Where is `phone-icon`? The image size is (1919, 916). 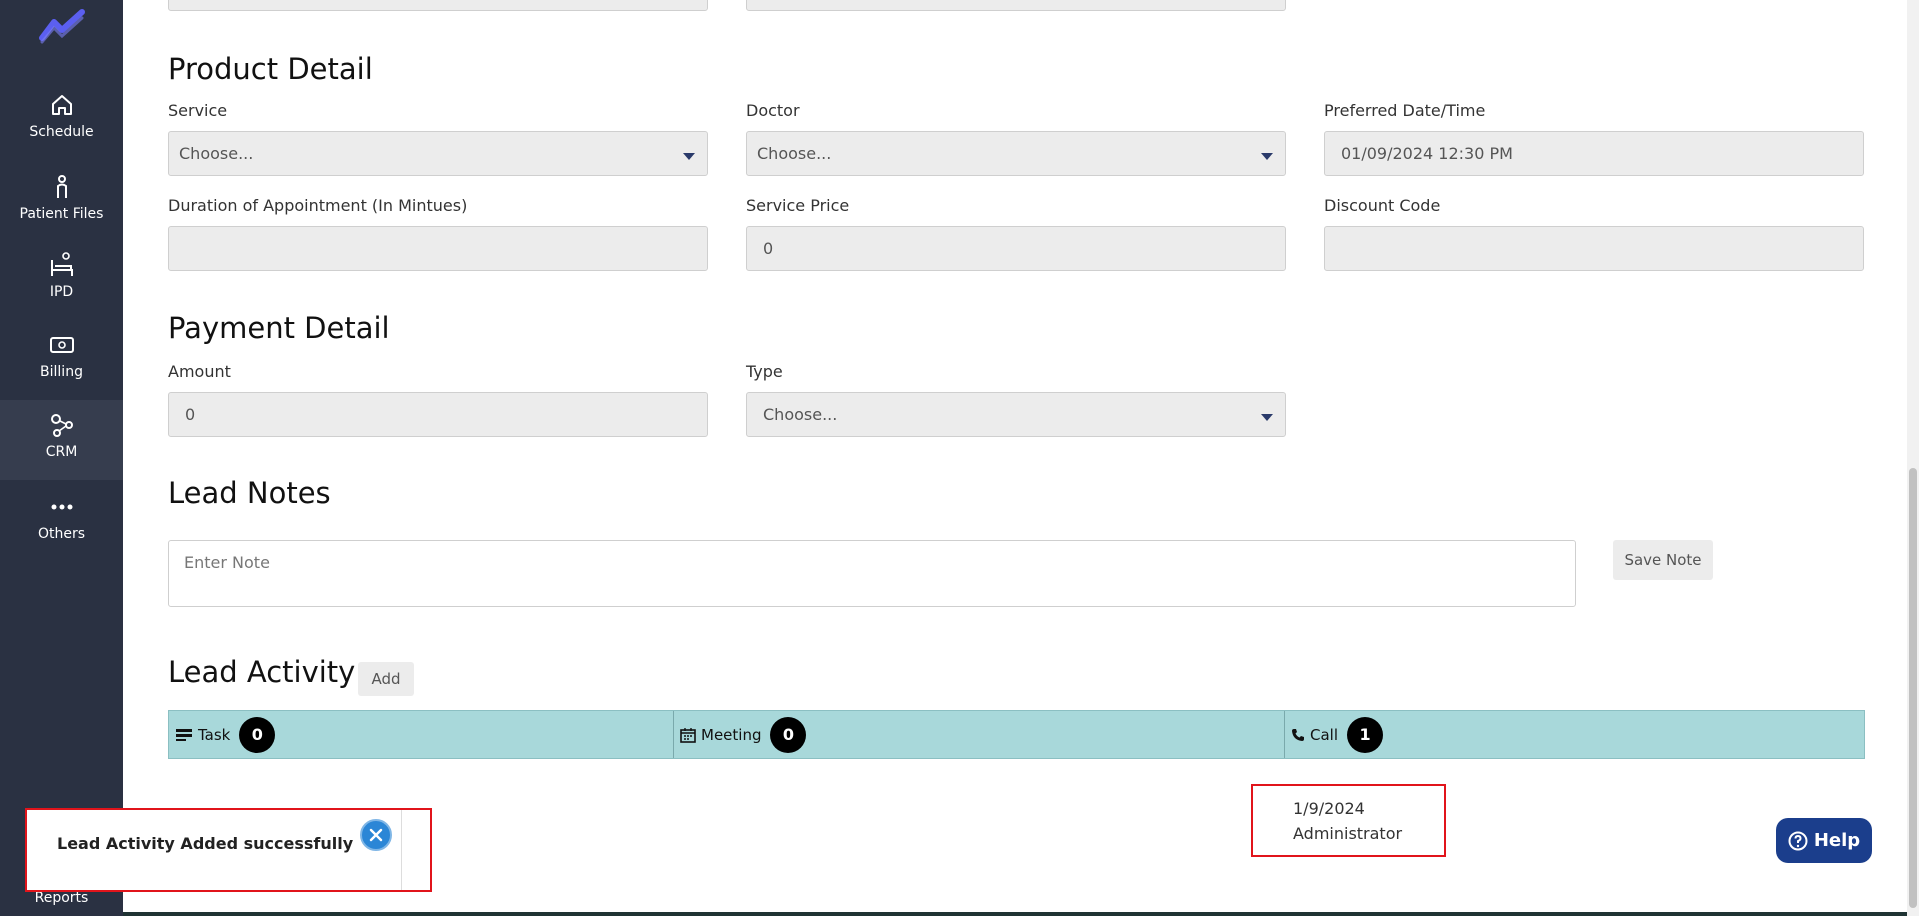
phone-icon is located at coordinates (1298, 734).